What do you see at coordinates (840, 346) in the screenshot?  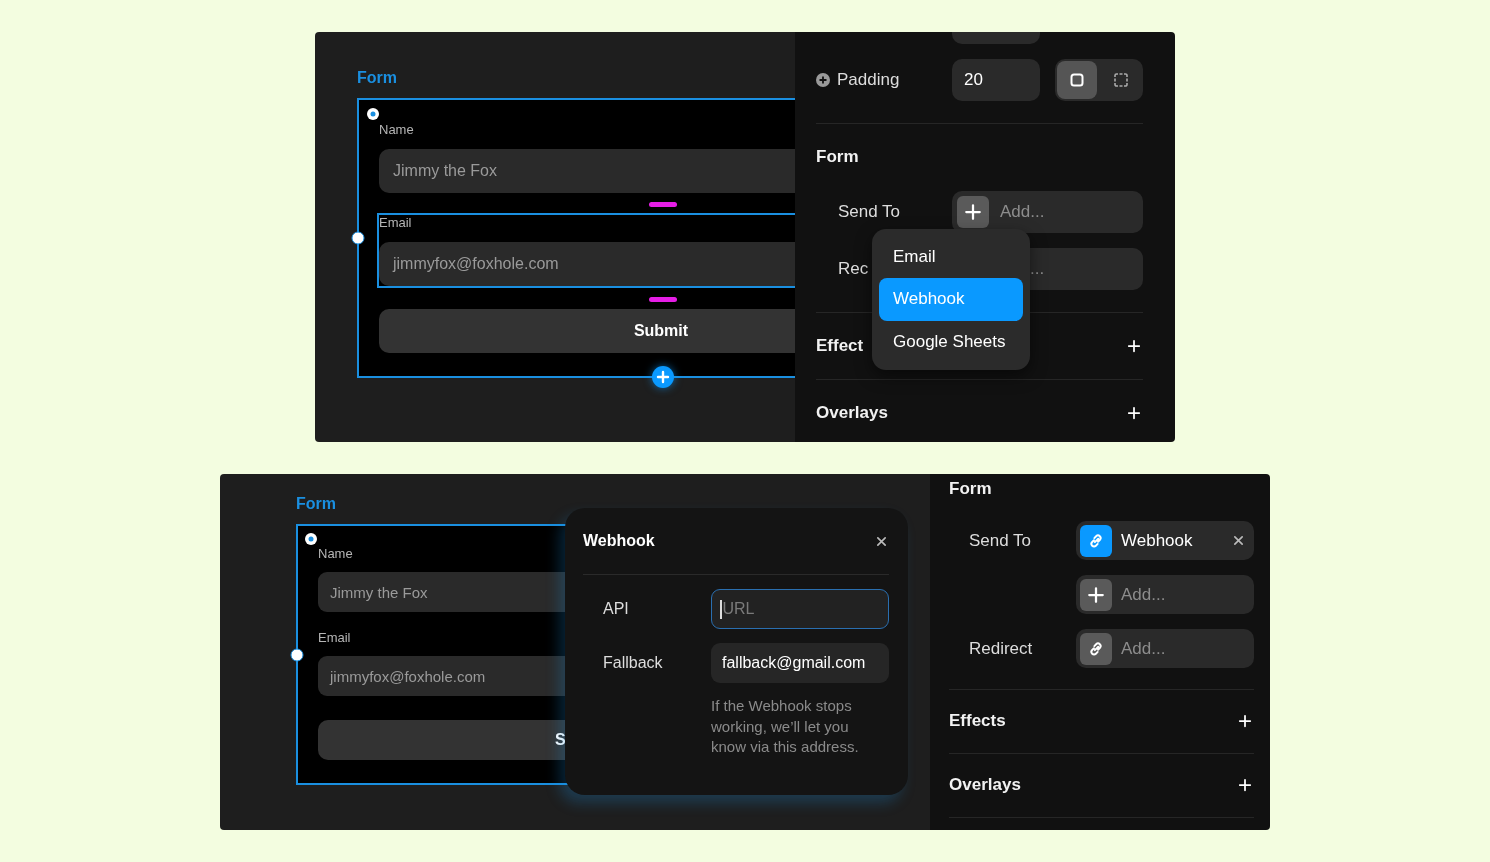 I see `section-title: Effect` at bounding box center [840, 346].